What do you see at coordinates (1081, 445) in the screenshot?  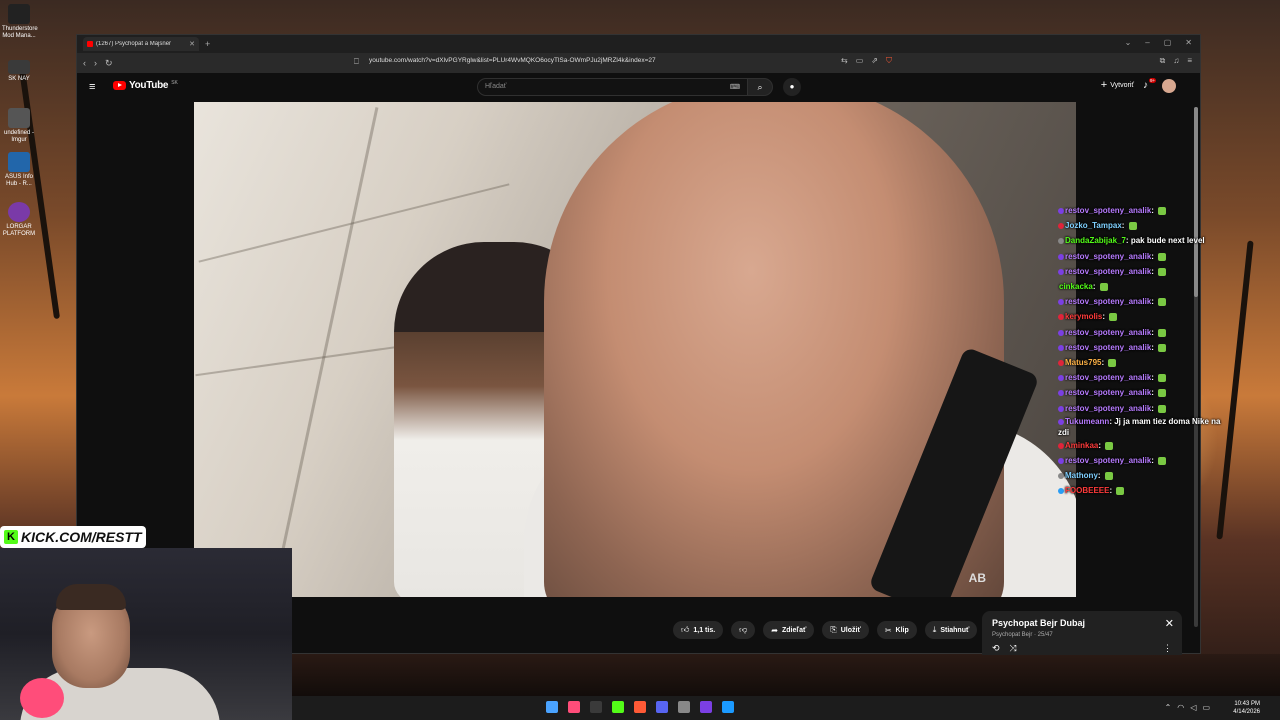 I see `chat-username: Aminkaa` at bounding box center [1081, 445].